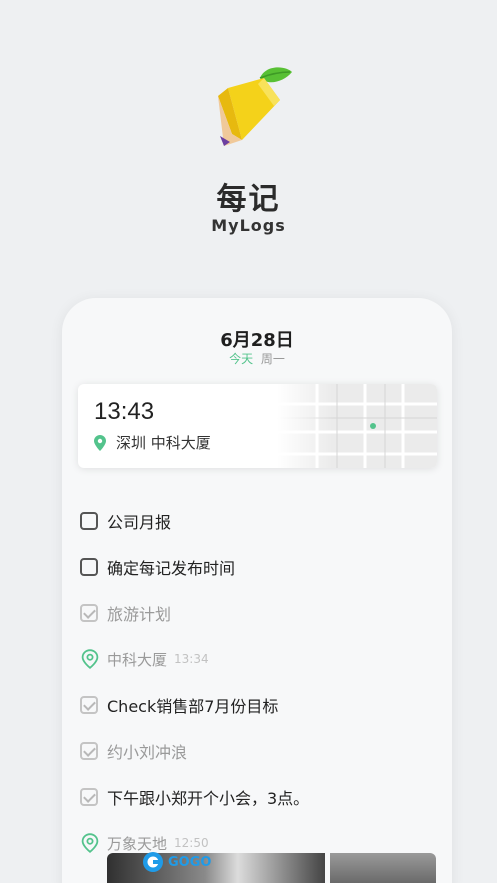  I want to click on app-title: 每记, so click(248, 199).